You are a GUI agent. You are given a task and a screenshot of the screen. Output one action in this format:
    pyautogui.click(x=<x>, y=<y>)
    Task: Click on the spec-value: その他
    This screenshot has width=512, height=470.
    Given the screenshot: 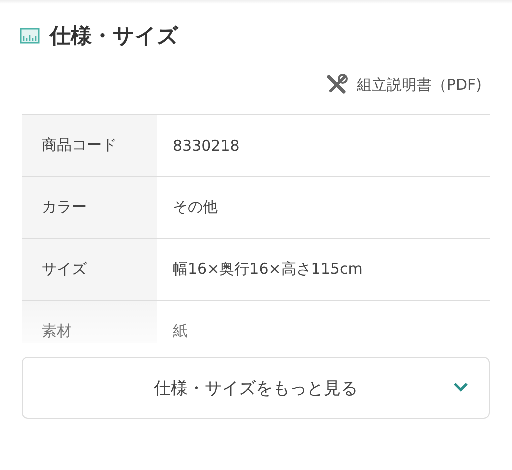 What is the action you would take?
    pyautogui.click(x=195, y=207)
    